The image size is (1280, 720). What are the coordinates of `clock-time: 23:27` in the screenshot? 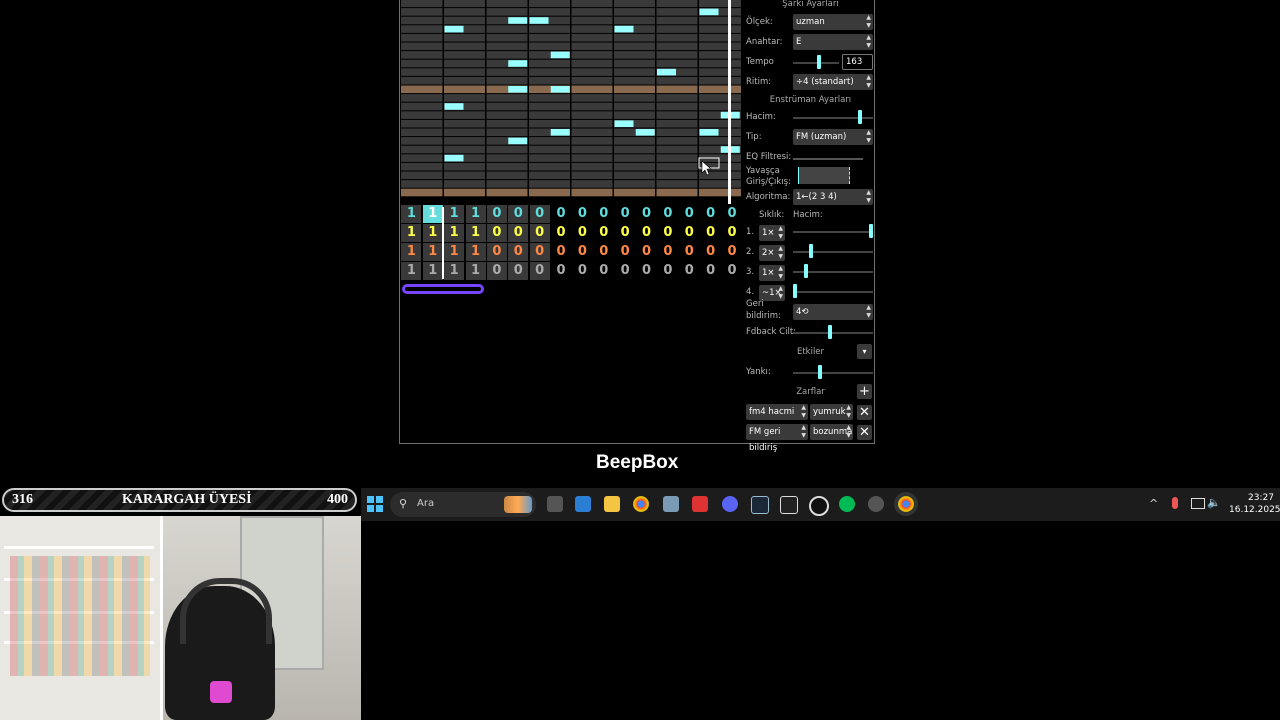 It's located at (1261, 498).